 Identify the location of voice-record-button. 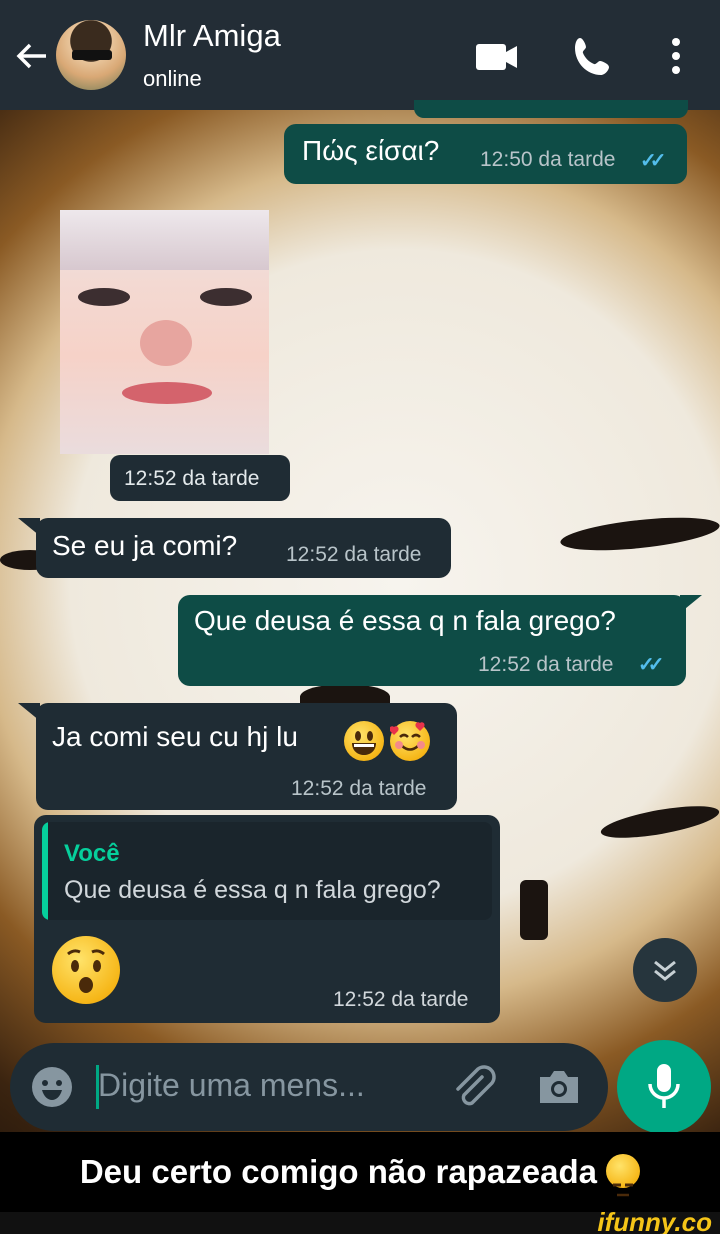
(664, 1087).